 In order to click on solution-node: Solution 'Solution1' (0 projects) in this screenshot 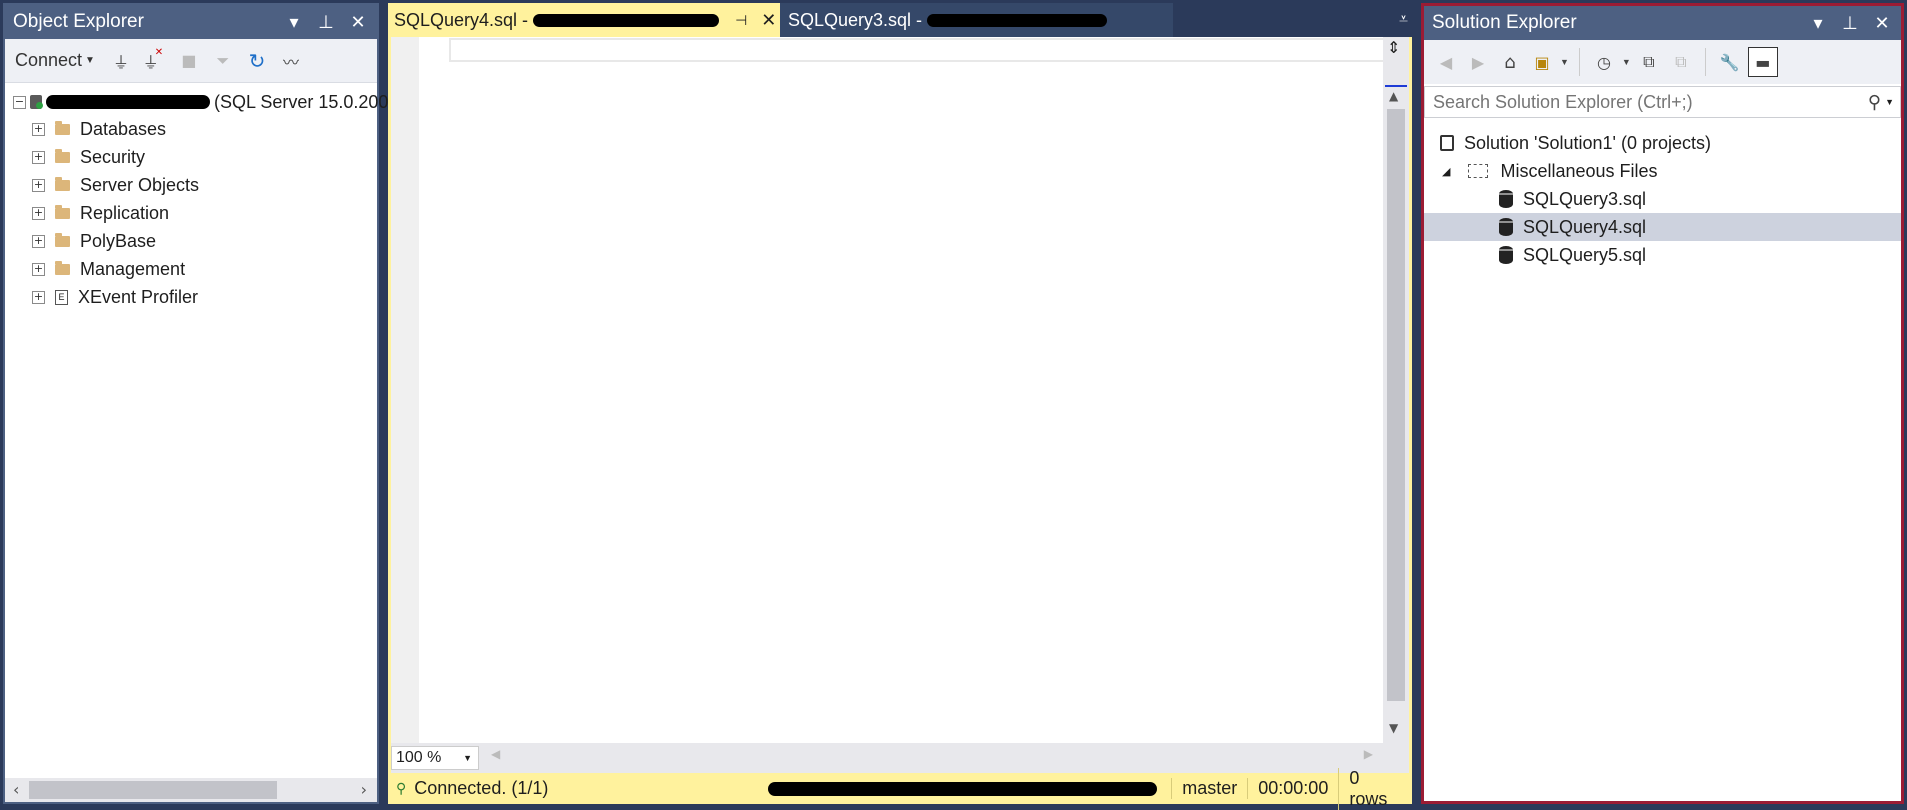, I will do `click(1575, 143)`.